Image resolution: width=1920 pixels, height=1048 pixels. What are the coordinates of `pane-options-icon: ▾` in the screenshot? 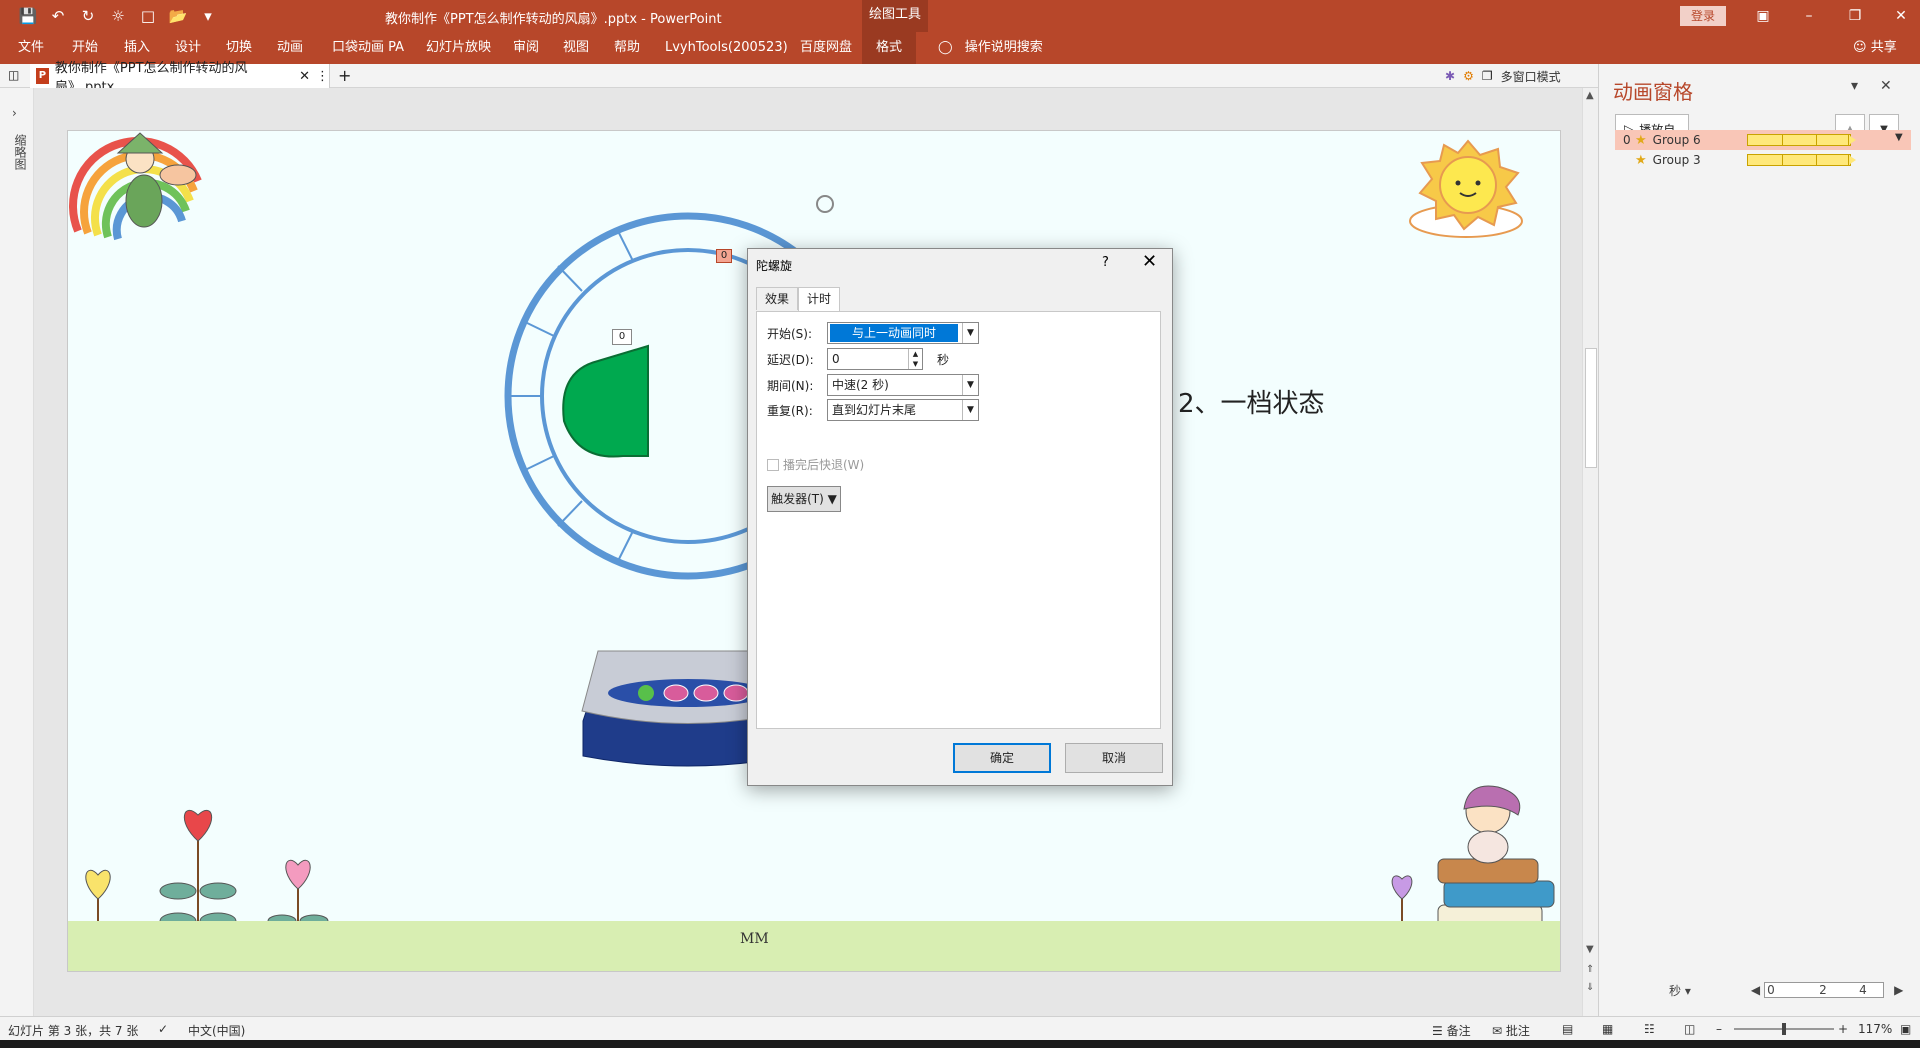 It's located at (1854, 86).